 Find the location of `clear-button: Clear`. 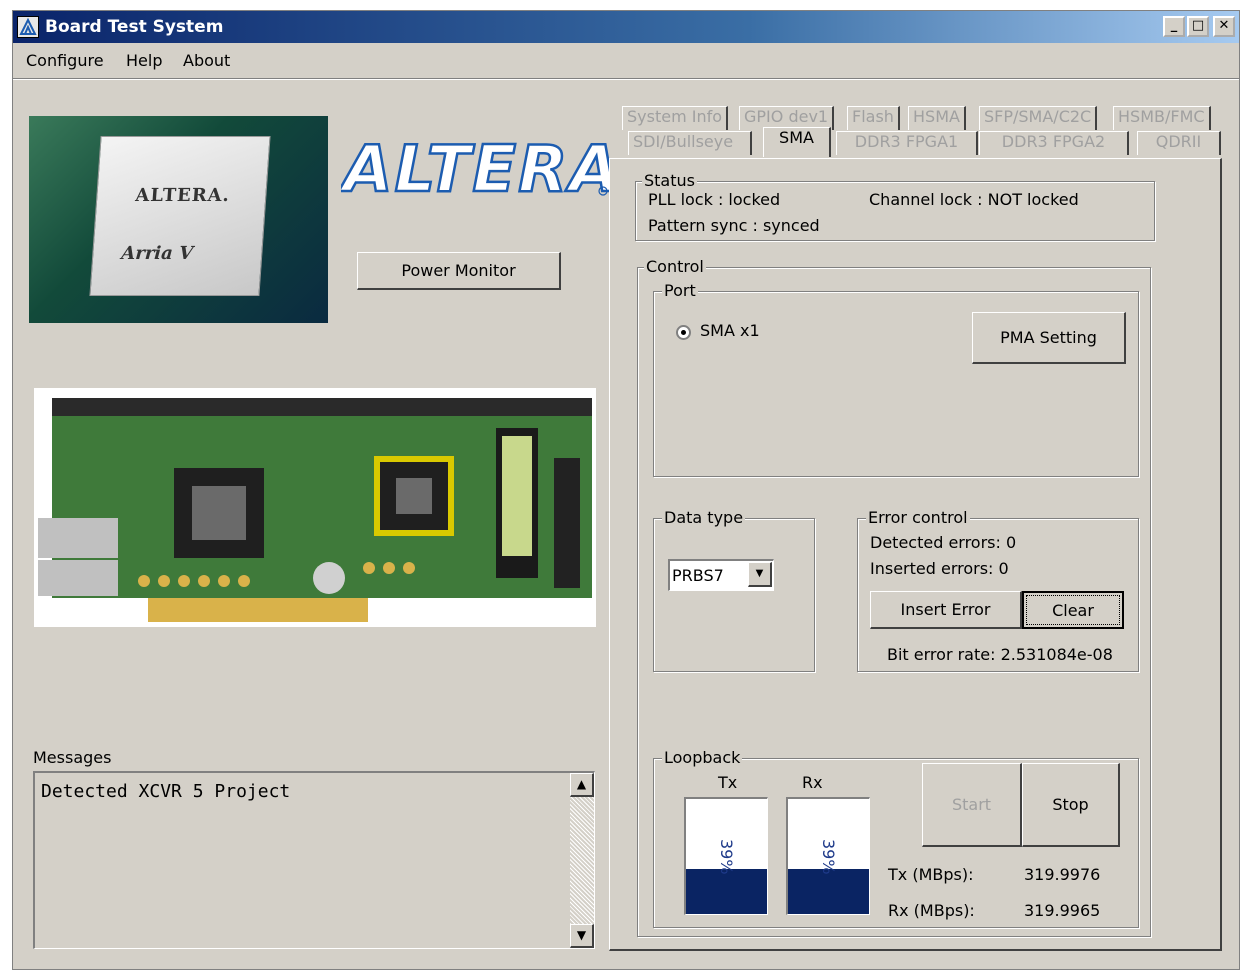

clear-button: Clear is located at coordinates (1073, 610).